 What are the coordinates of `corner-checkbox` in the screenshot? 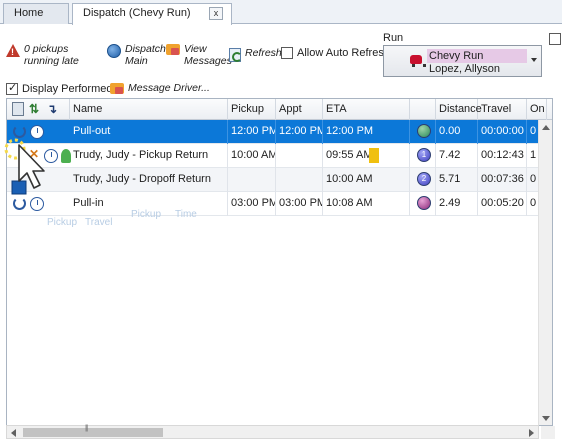 It's located at (555, 39).